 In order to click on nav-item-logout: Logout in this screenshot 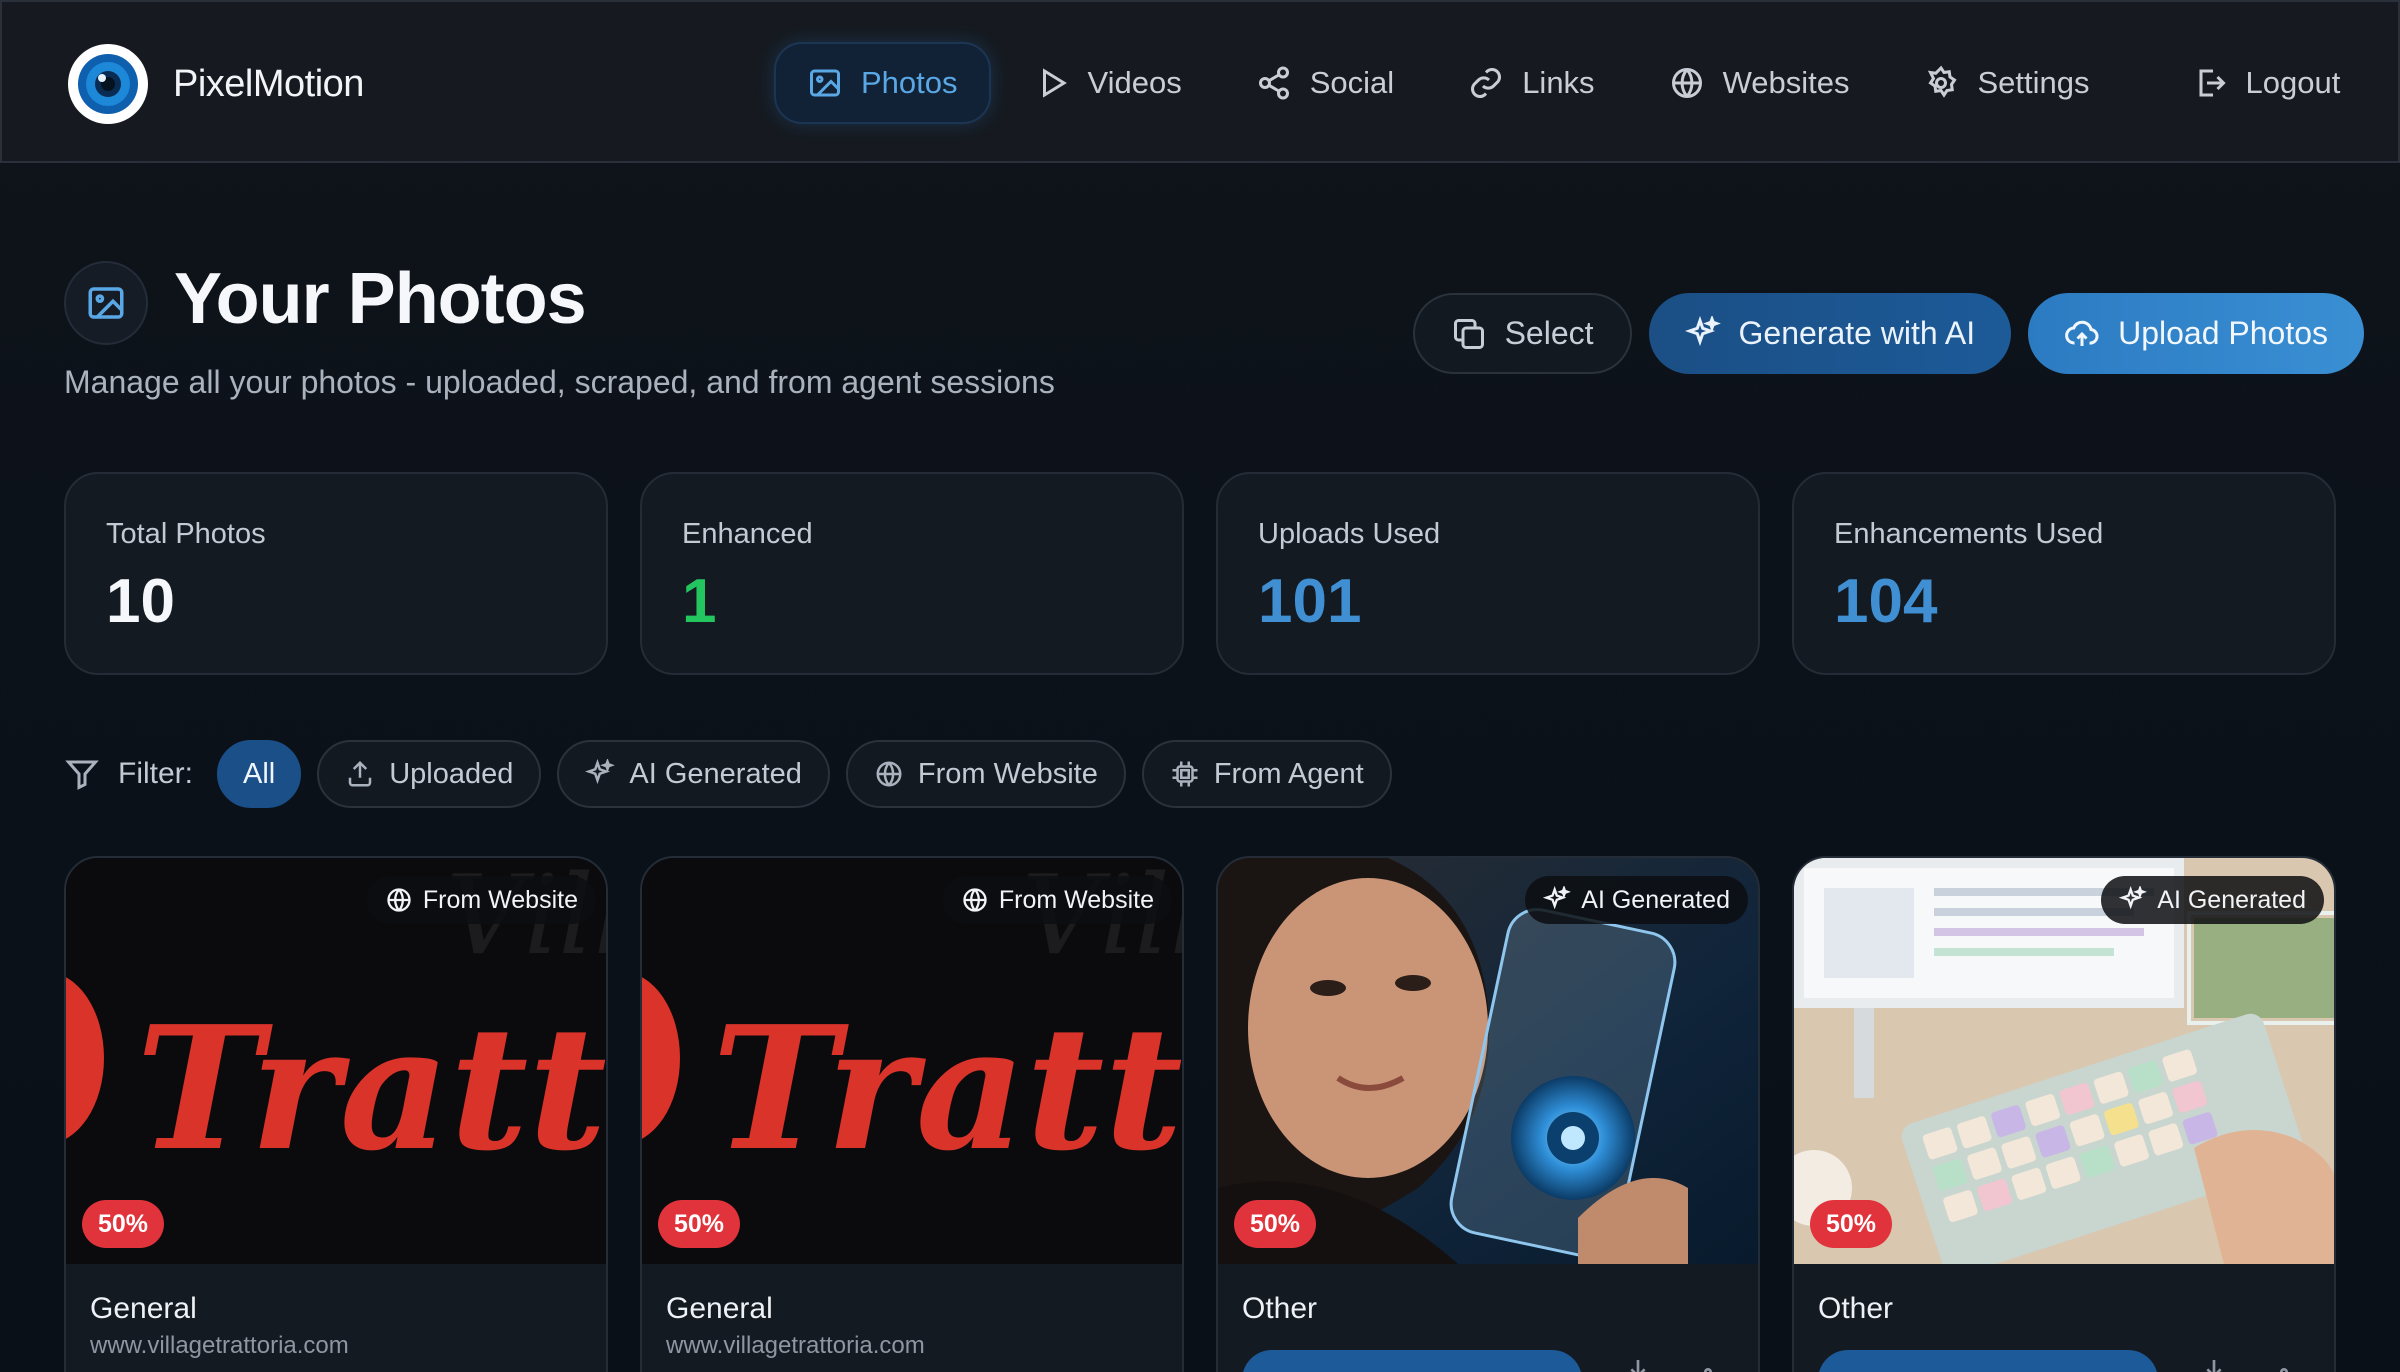, I will do `click(2266, 83)`.